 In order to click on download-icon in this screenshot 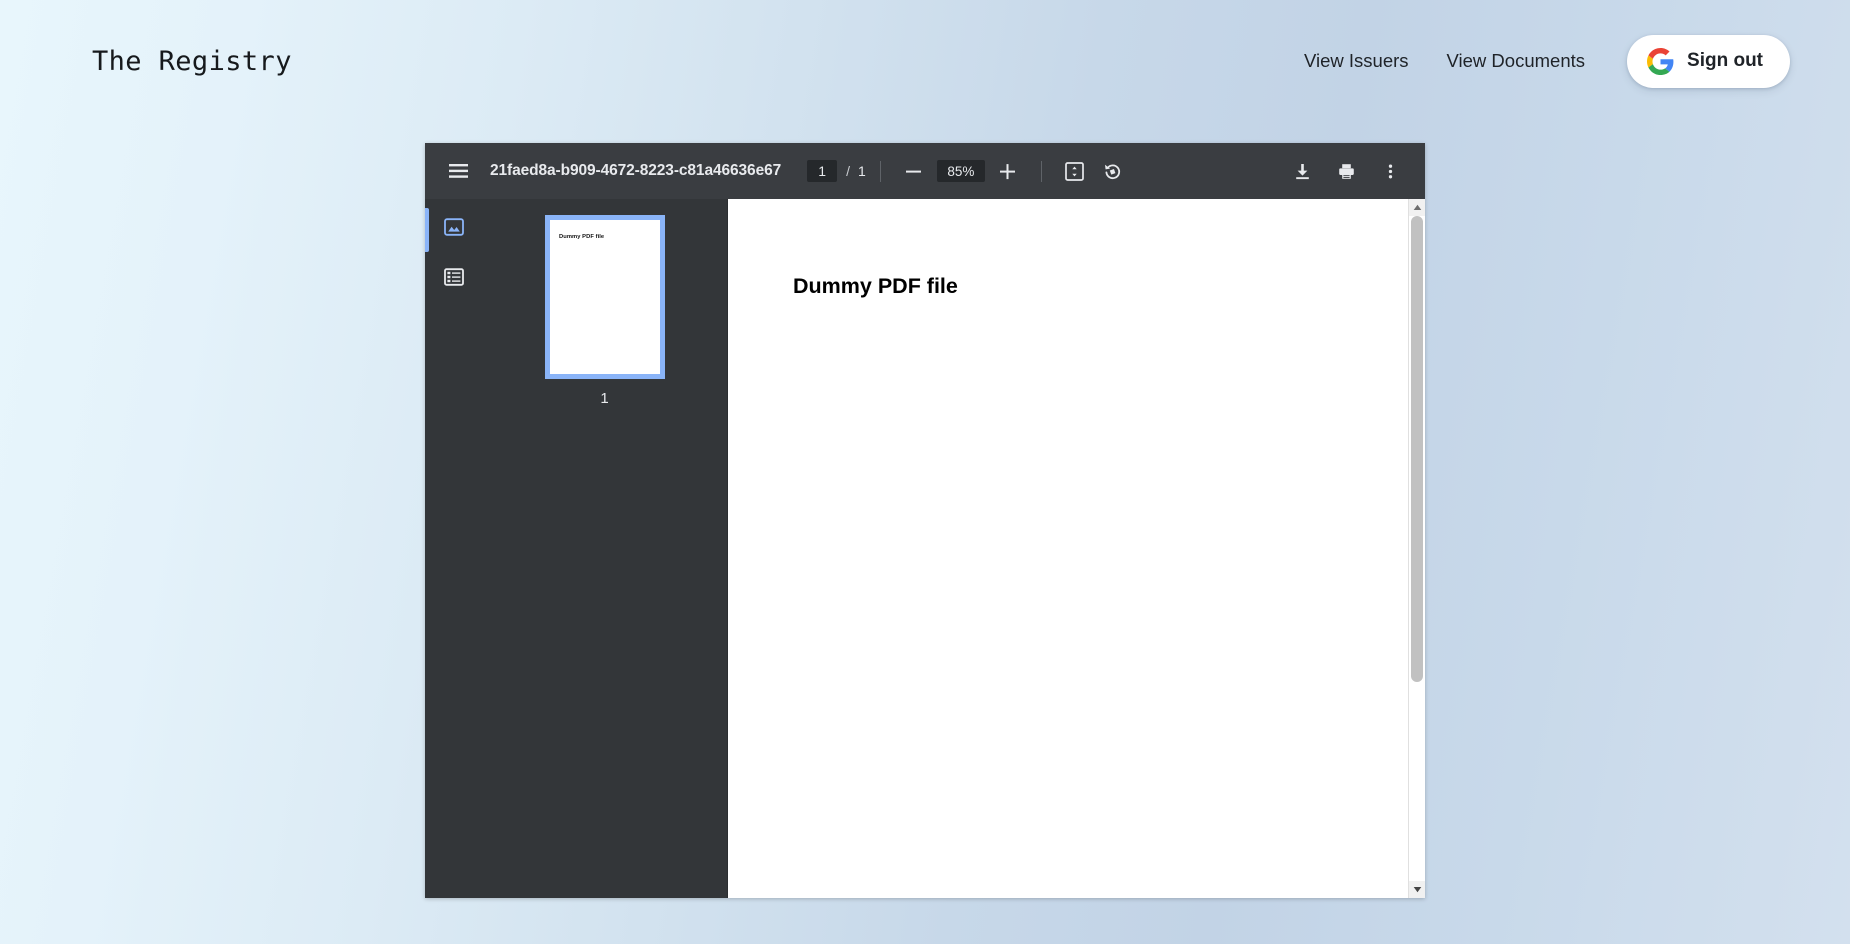, I will do `click(1302, 171)`.